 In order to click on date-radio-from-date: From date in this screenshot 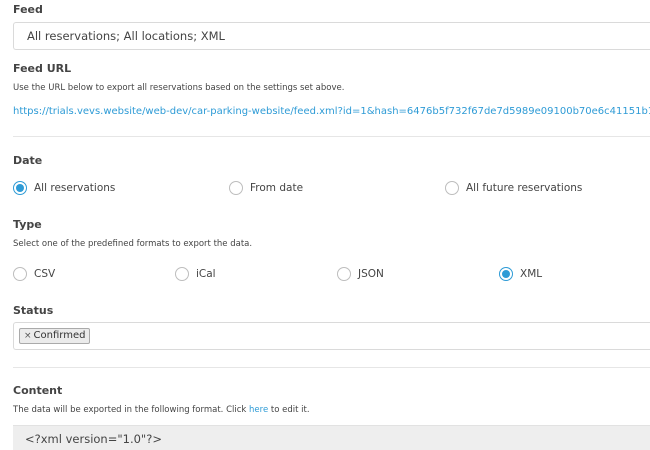, I will do `click(266, 188)`.